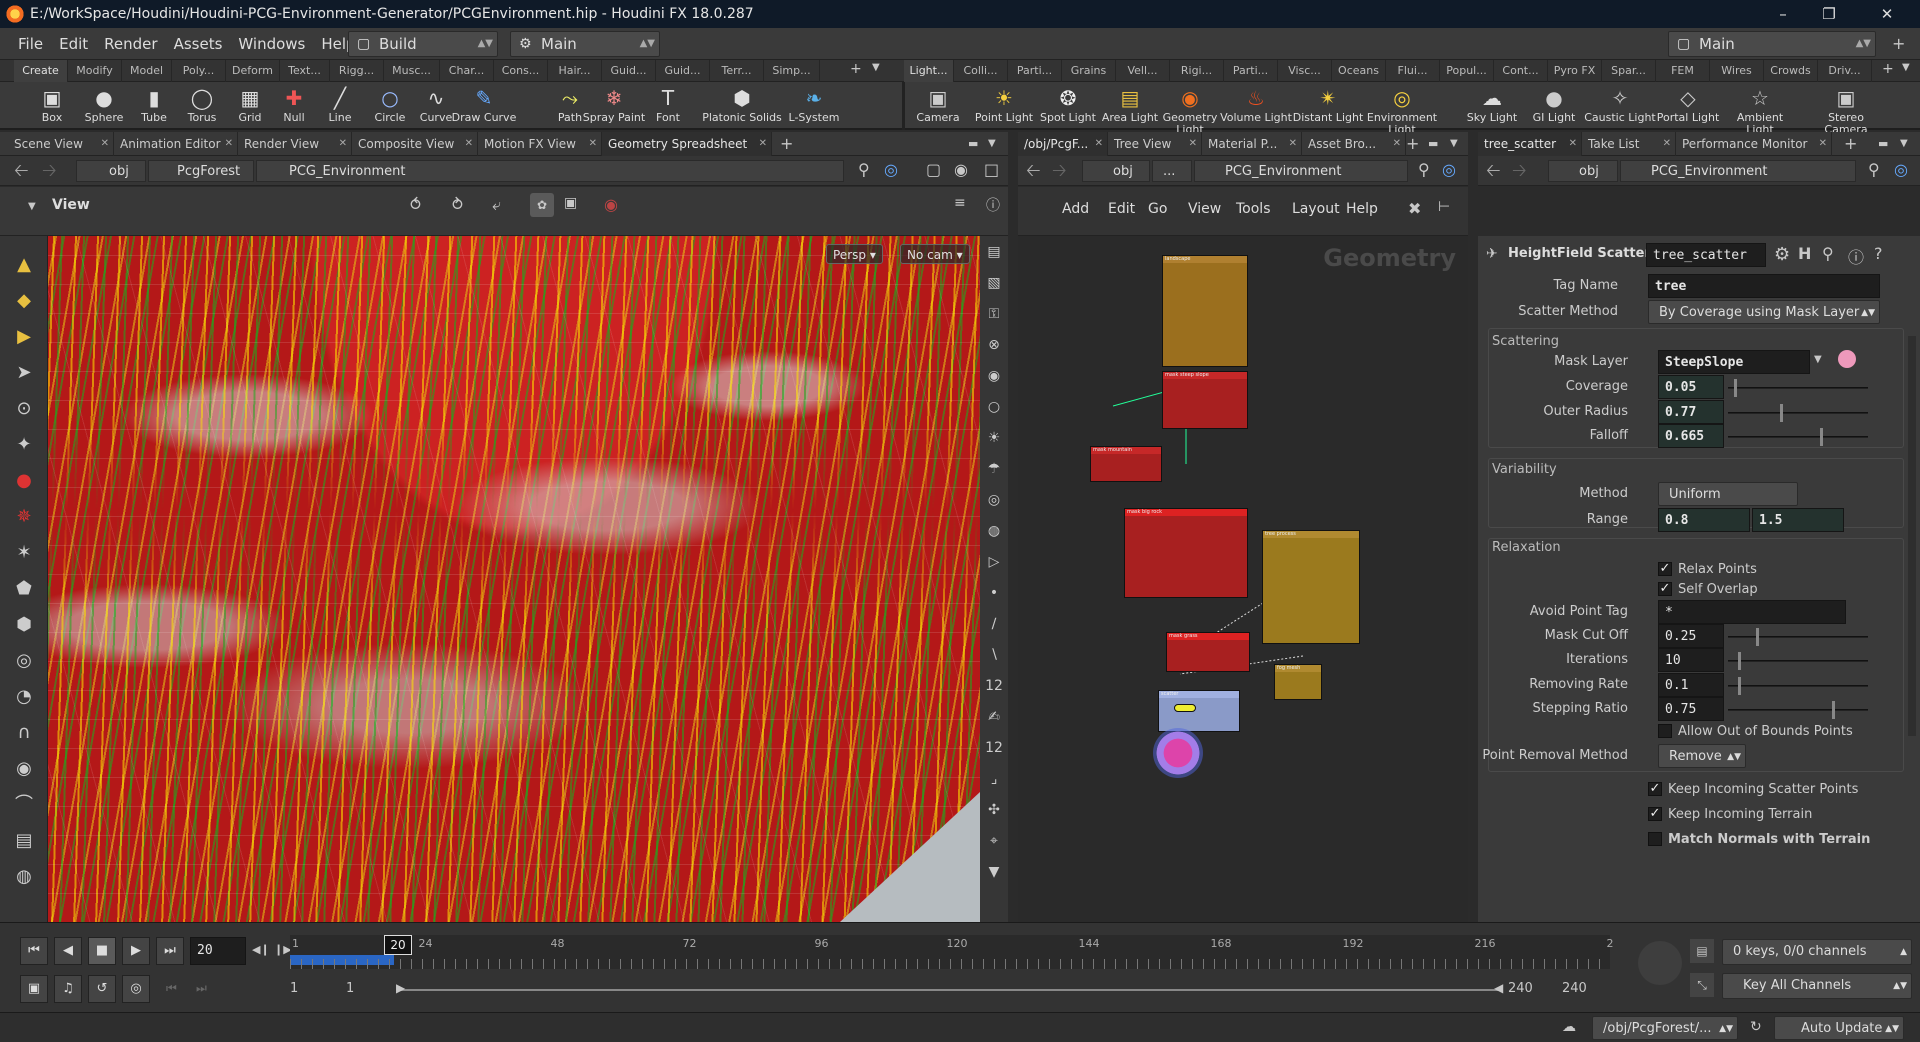 This screenshot has height=1042, width=1920. What do you see at coordinates (994, 748) in the screenshot?
I see `viewport-tool-icon: 12` at bounding box center [994, 748].